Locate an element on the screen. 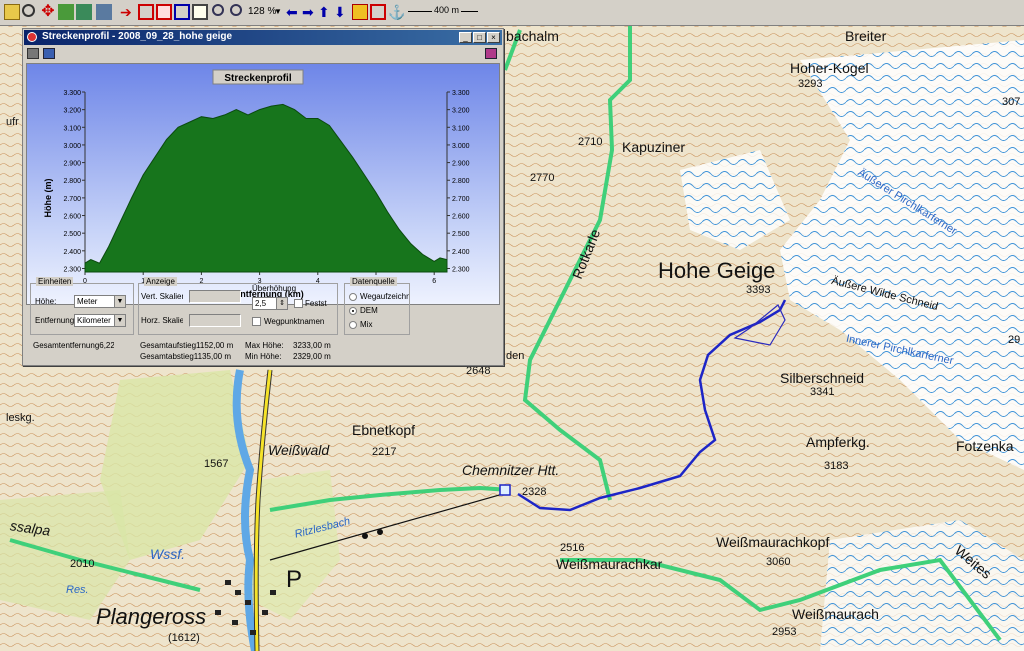 The width and height of the screenshot is (1024, 651). label-hohe-geige: Hohe Geige is located at coordinates (717, 270).